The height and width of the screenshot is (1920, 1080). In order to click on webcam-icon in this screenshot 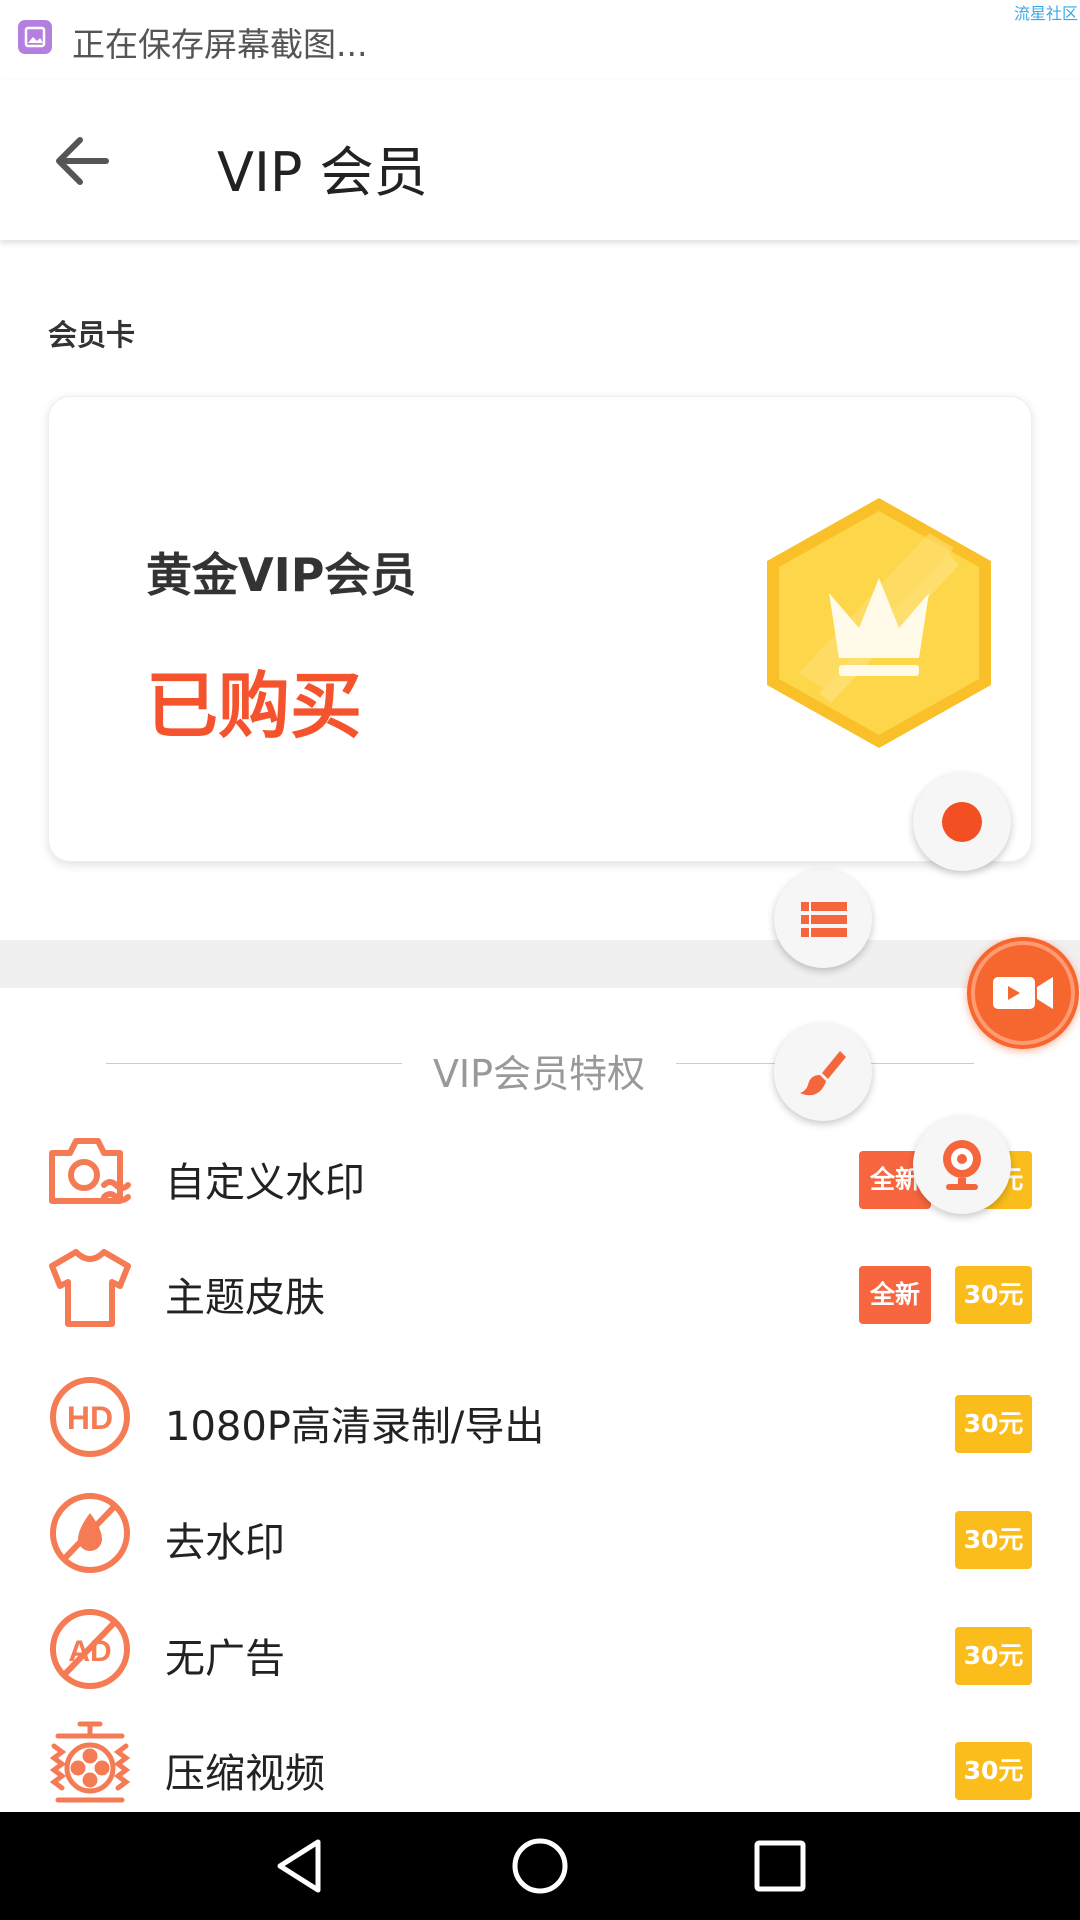, I will do `click(962, 1165)`.